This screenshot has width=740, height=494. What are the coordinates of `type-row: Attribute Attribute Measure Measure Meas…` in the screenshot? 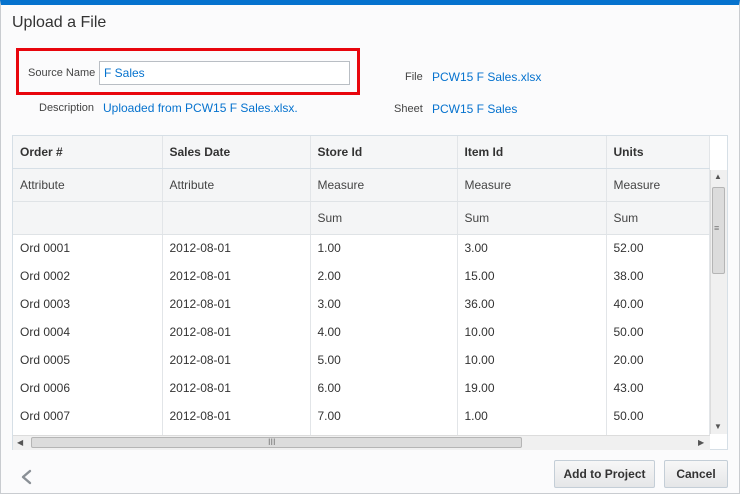 It's located at (361, 185).